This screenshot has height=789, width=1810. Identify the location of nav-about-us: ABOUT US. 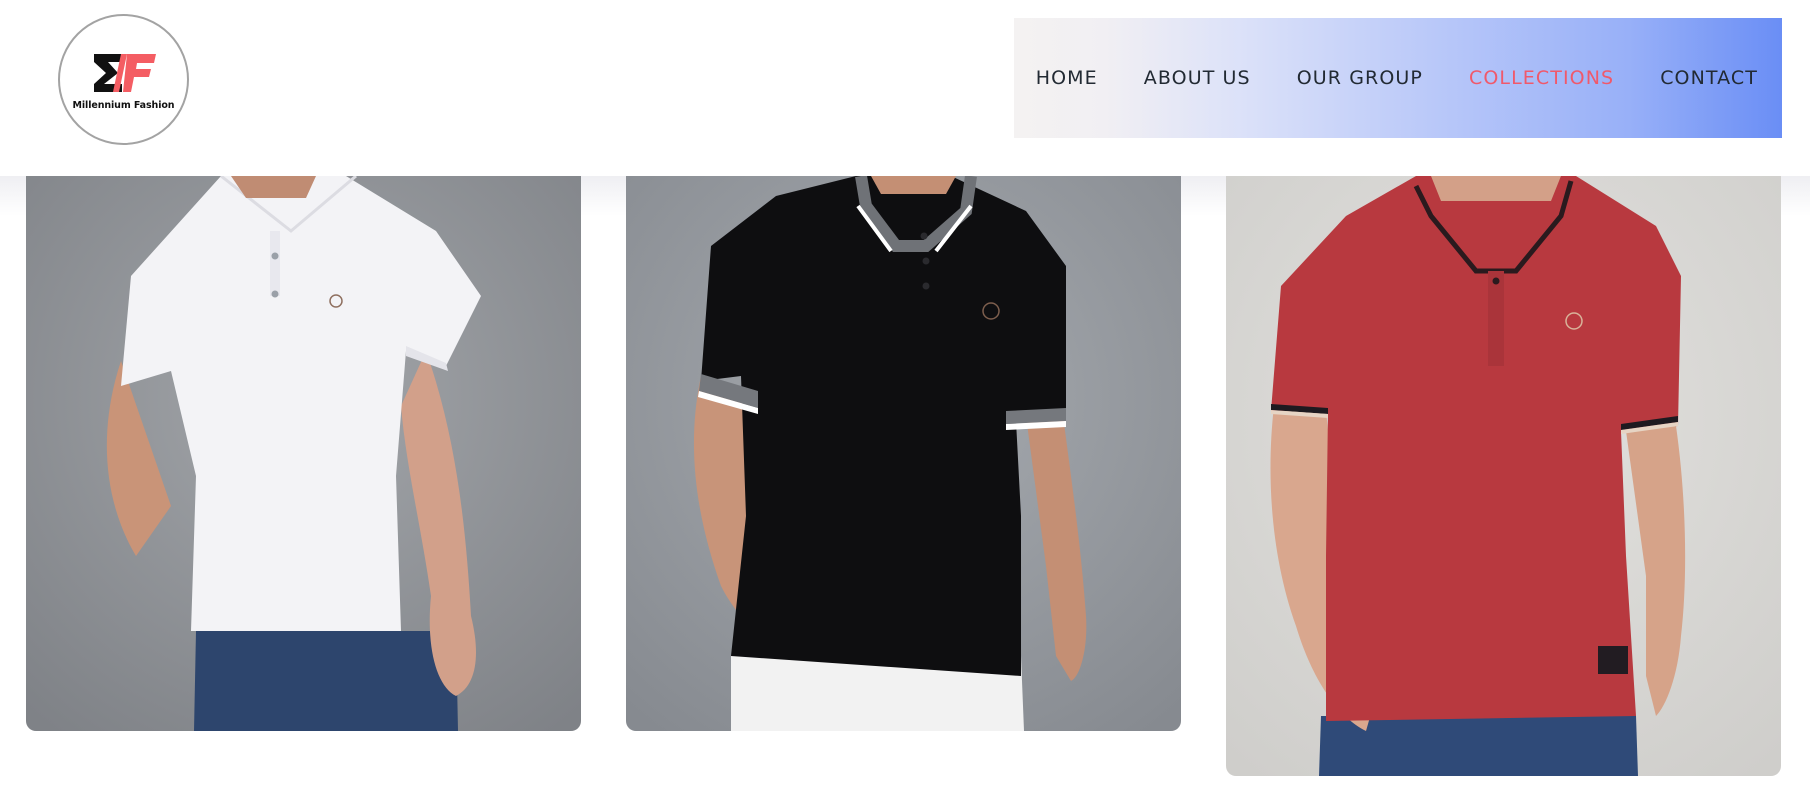
(1197, 78).